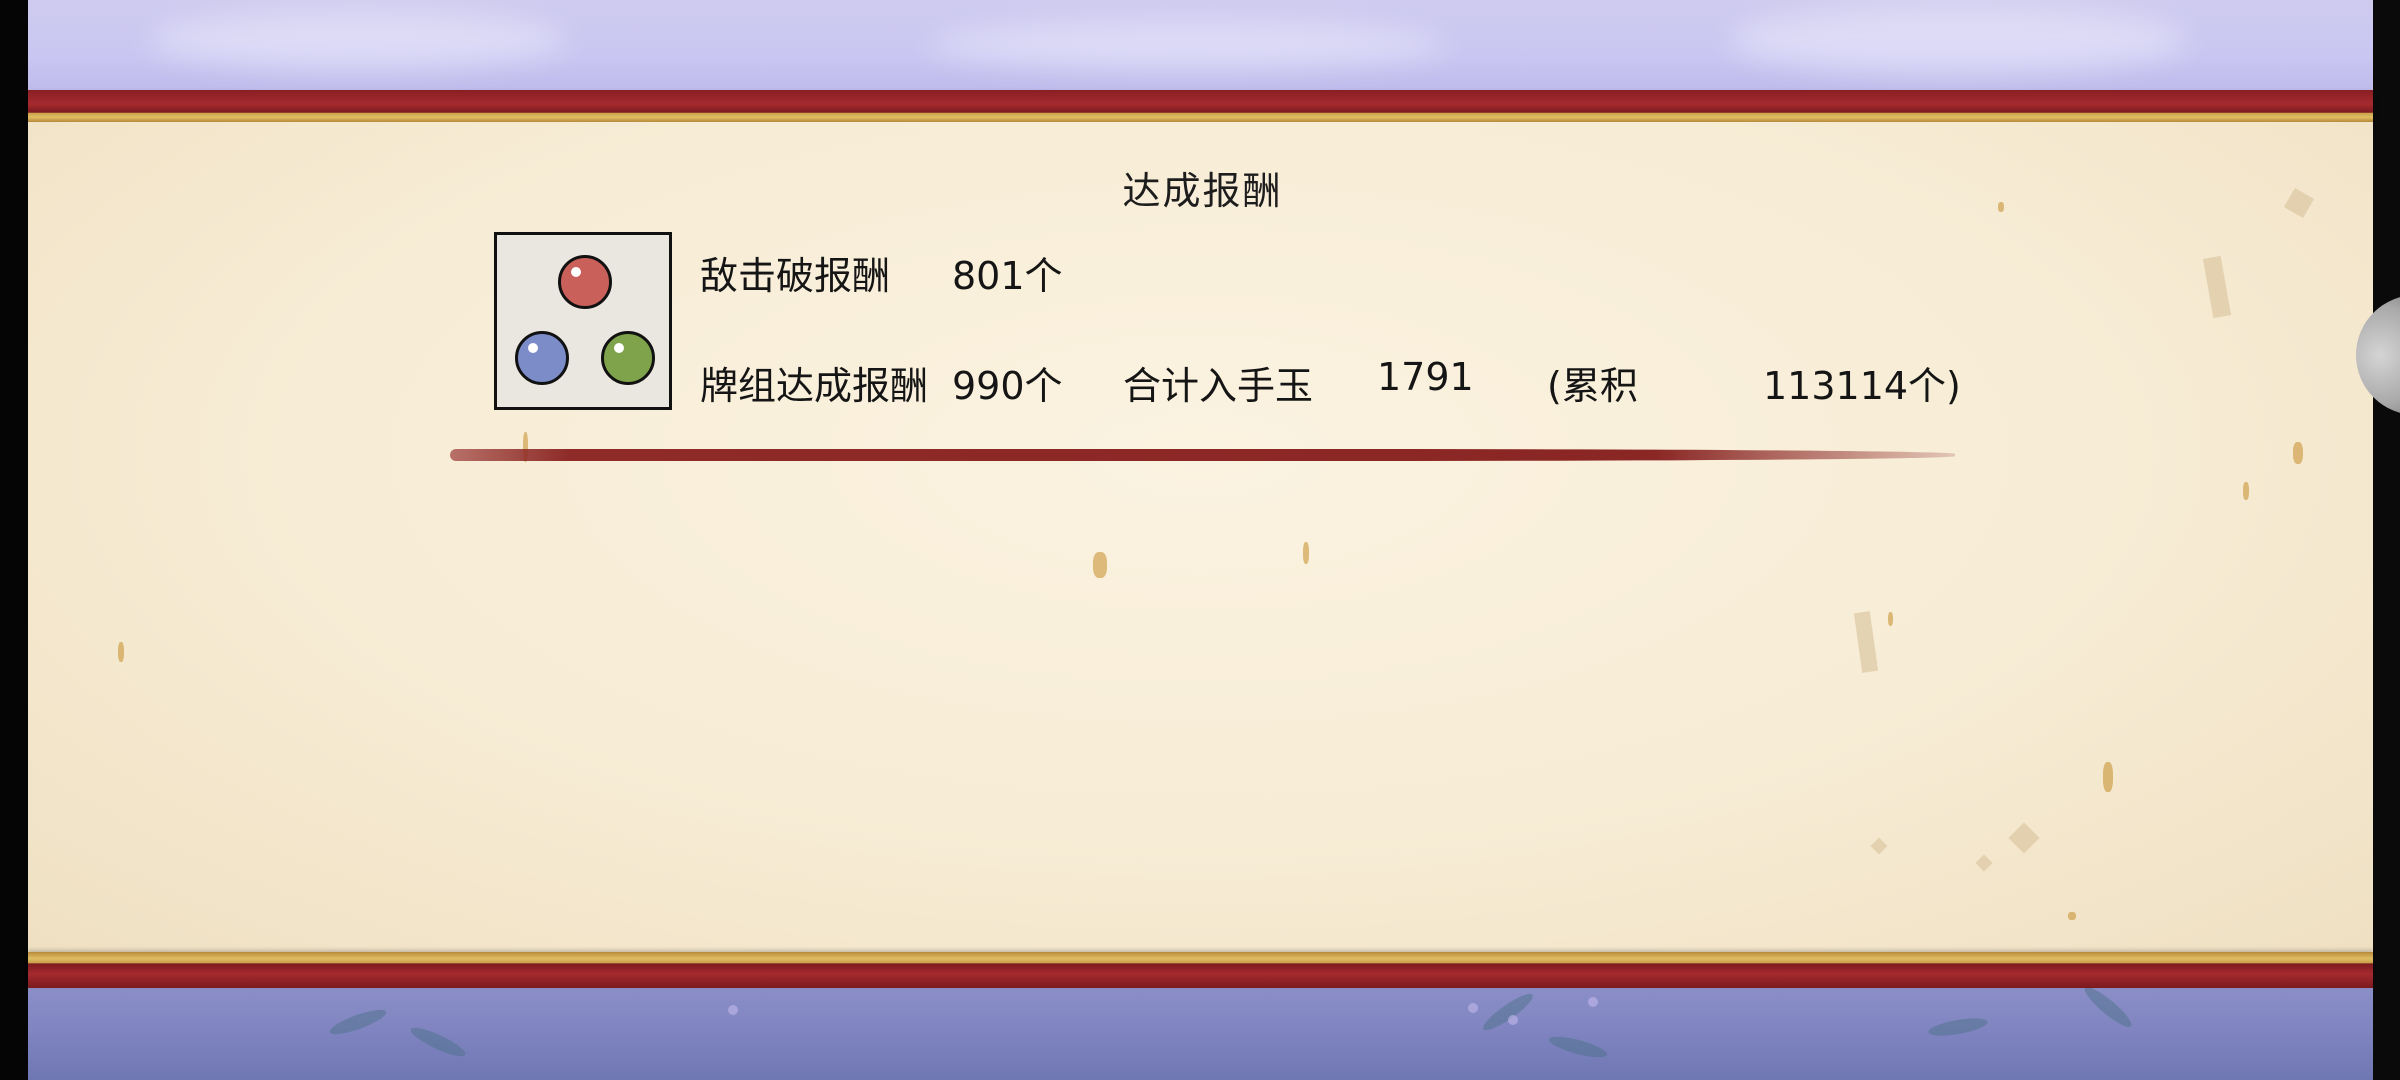 Image resolution: width=2400 pixels, height=1080 pixels. What do you see at coordinates (814, 386) in the screenshot?
I see `deck-reward-label: 牌组达成报酬` at bounding box center [814, 386].